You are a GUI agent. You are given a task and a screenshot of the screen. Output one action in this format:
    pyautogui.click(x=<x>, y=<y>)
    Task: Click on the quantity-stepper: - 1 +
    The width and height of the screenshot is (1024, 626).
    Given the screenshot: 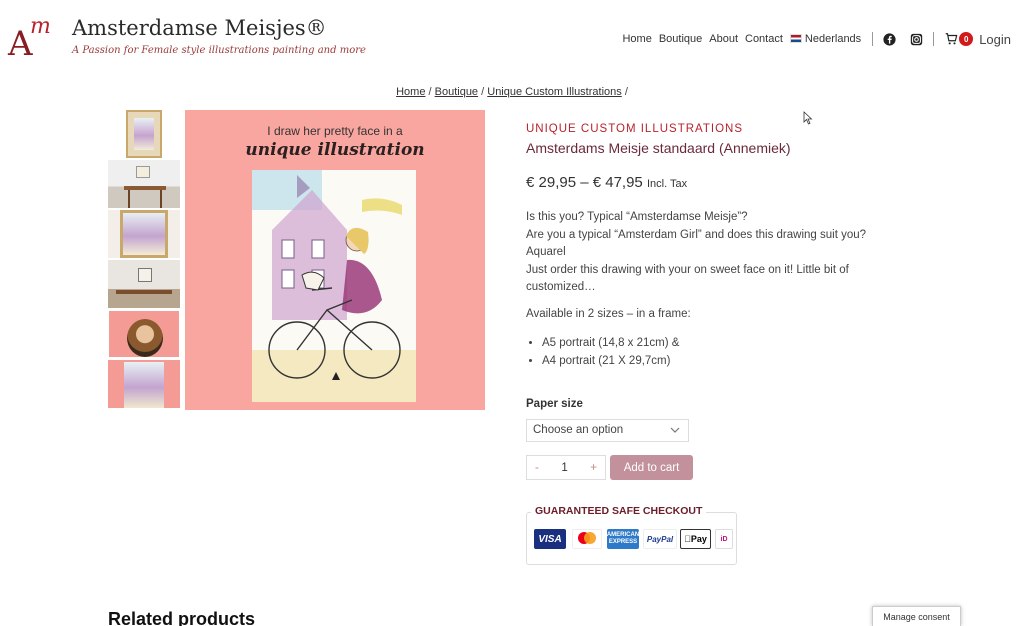 What is the action you would take?
    pyautogui.click(x=566, y=467)
    